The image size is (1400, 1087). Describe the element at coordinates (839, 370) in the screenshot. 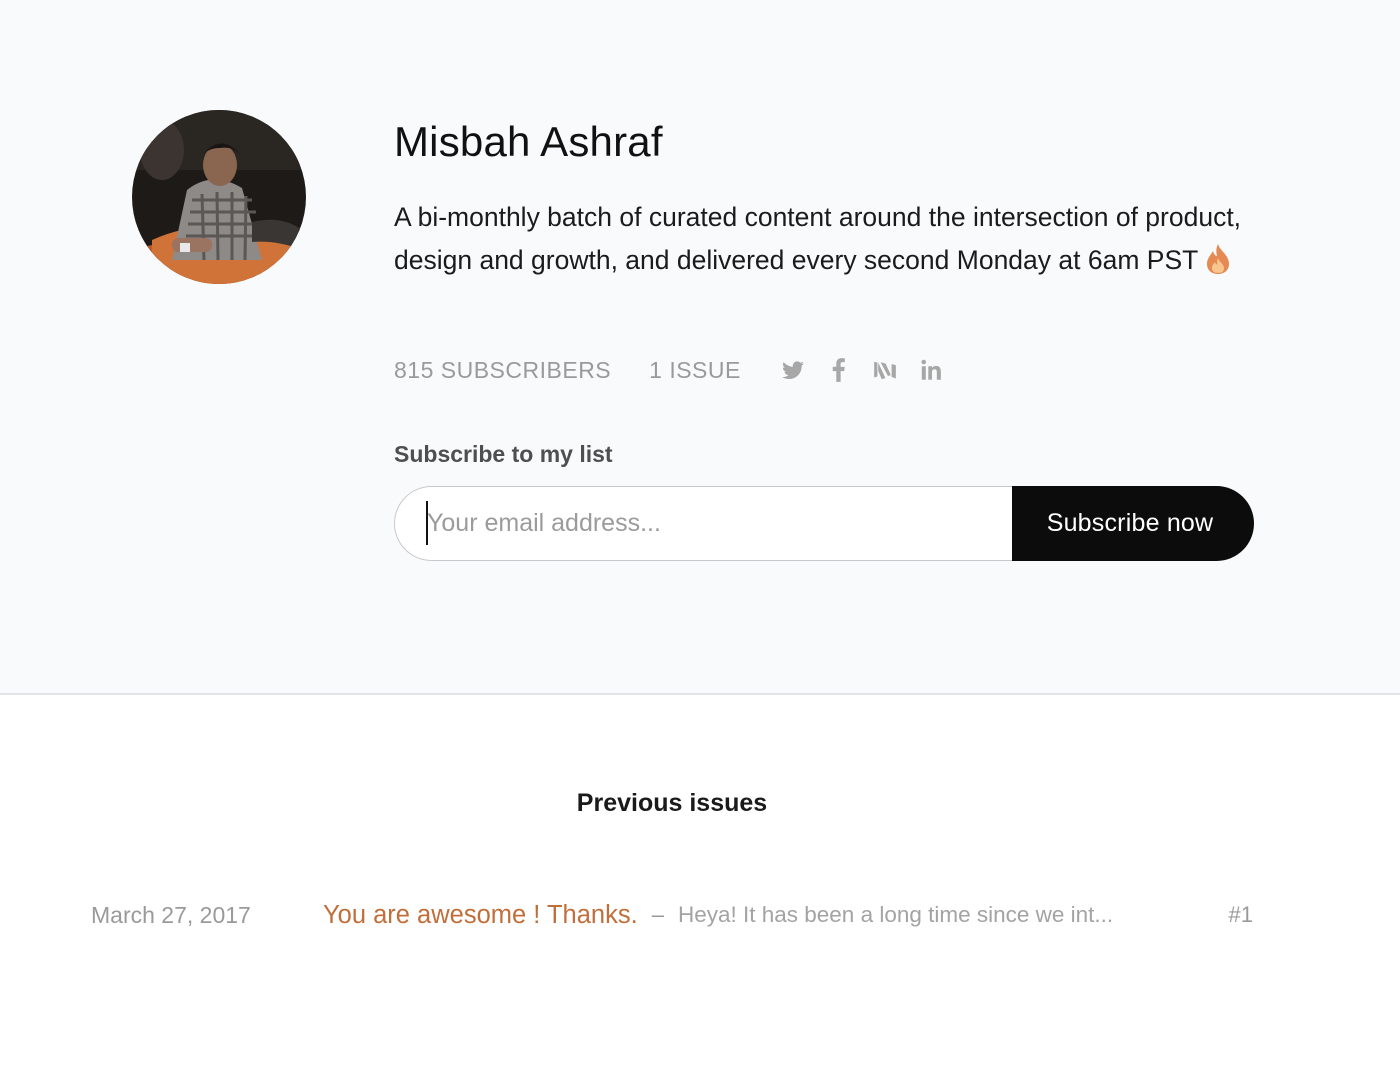

I see `facebook-icon` at that location.